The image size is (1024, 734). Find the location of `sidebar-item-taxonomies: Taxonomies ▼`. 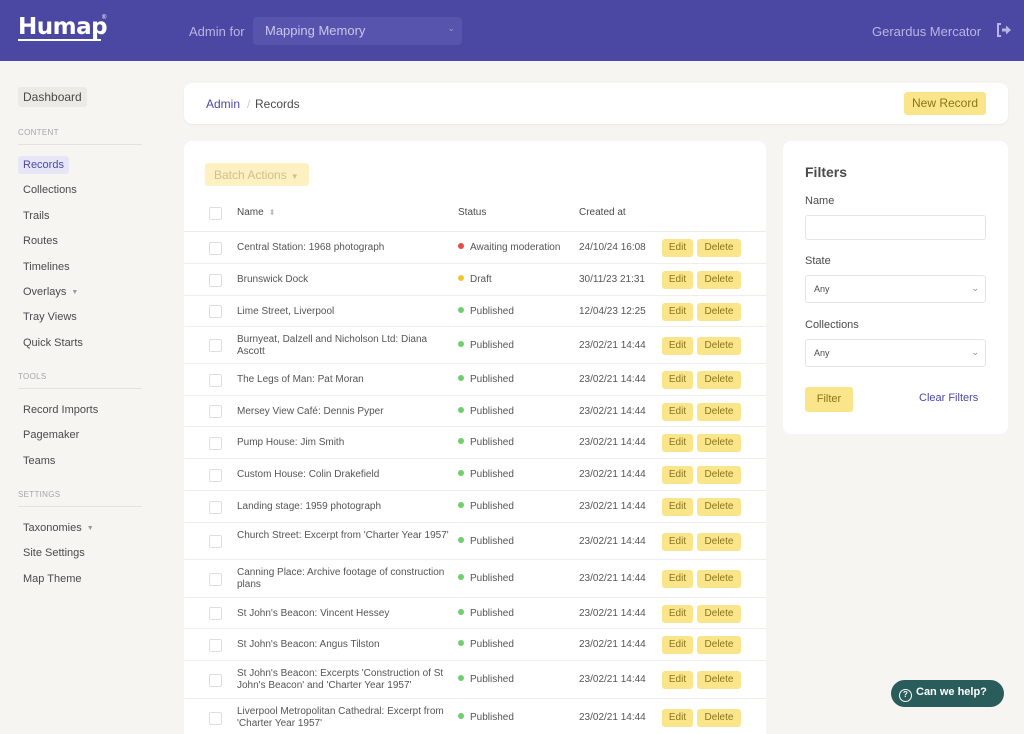

sidebar-item-taxonomies: Taxonomies ▼ is located at coordinates (58, 528).